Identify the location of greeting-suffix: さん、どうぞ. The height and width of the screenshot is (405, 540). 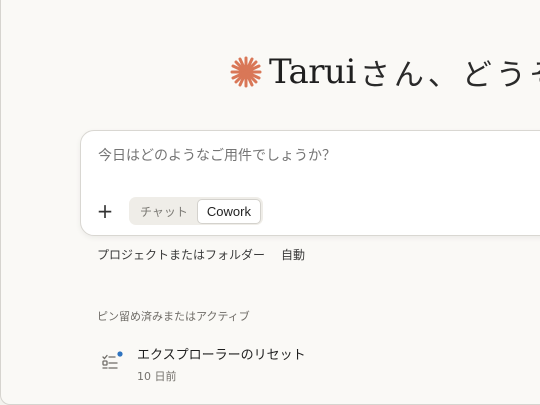
(449, 75).